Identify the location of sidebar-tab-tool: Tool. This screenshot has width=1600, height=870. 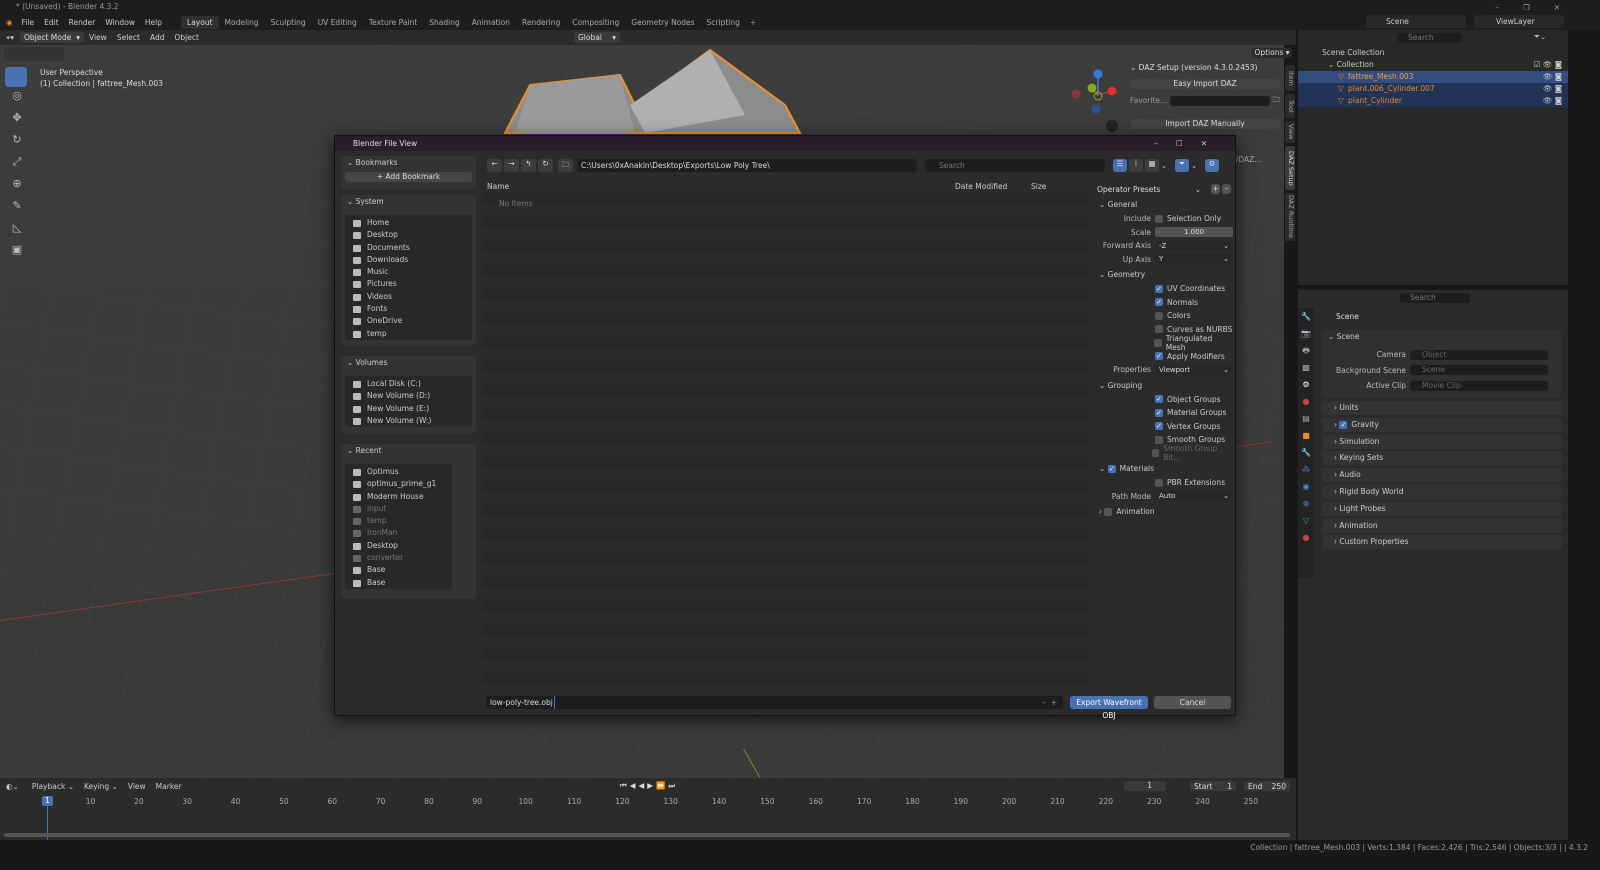
(1290, 106).